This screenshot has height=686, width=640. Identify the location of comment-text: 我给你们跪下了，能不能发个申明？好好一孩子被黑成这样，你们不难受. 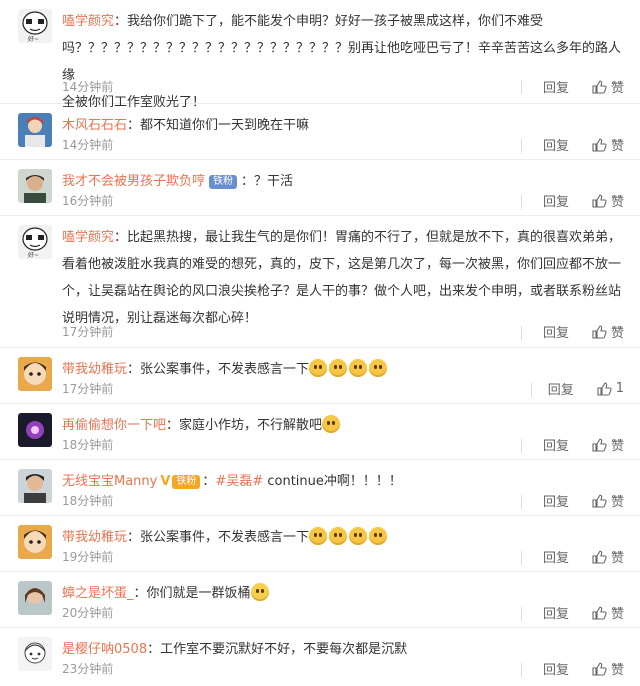
(335, 21).